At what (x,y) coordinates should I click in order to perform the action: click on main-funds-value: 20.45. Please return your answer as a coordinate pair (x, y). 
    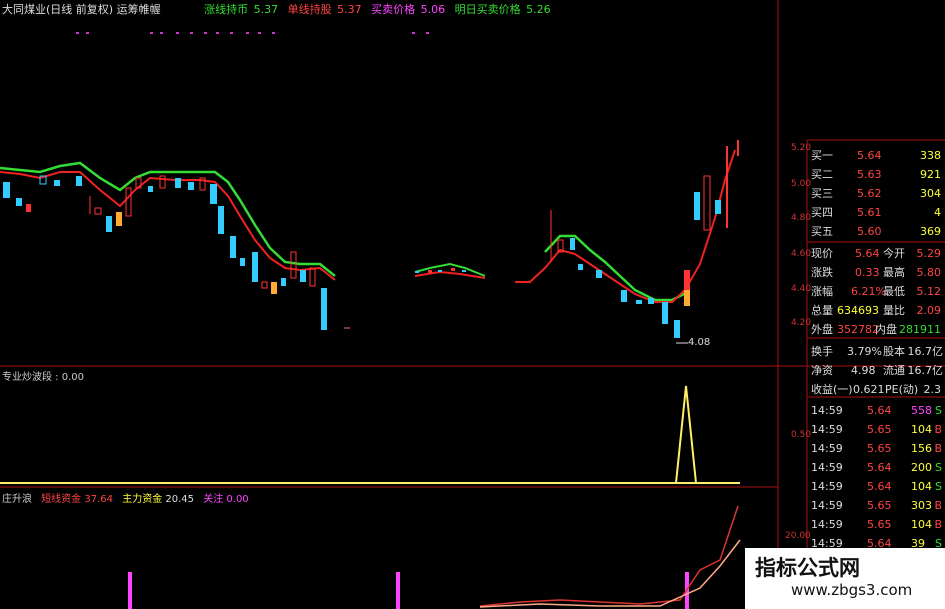
    Looking at the image, I should click on (180, 499).